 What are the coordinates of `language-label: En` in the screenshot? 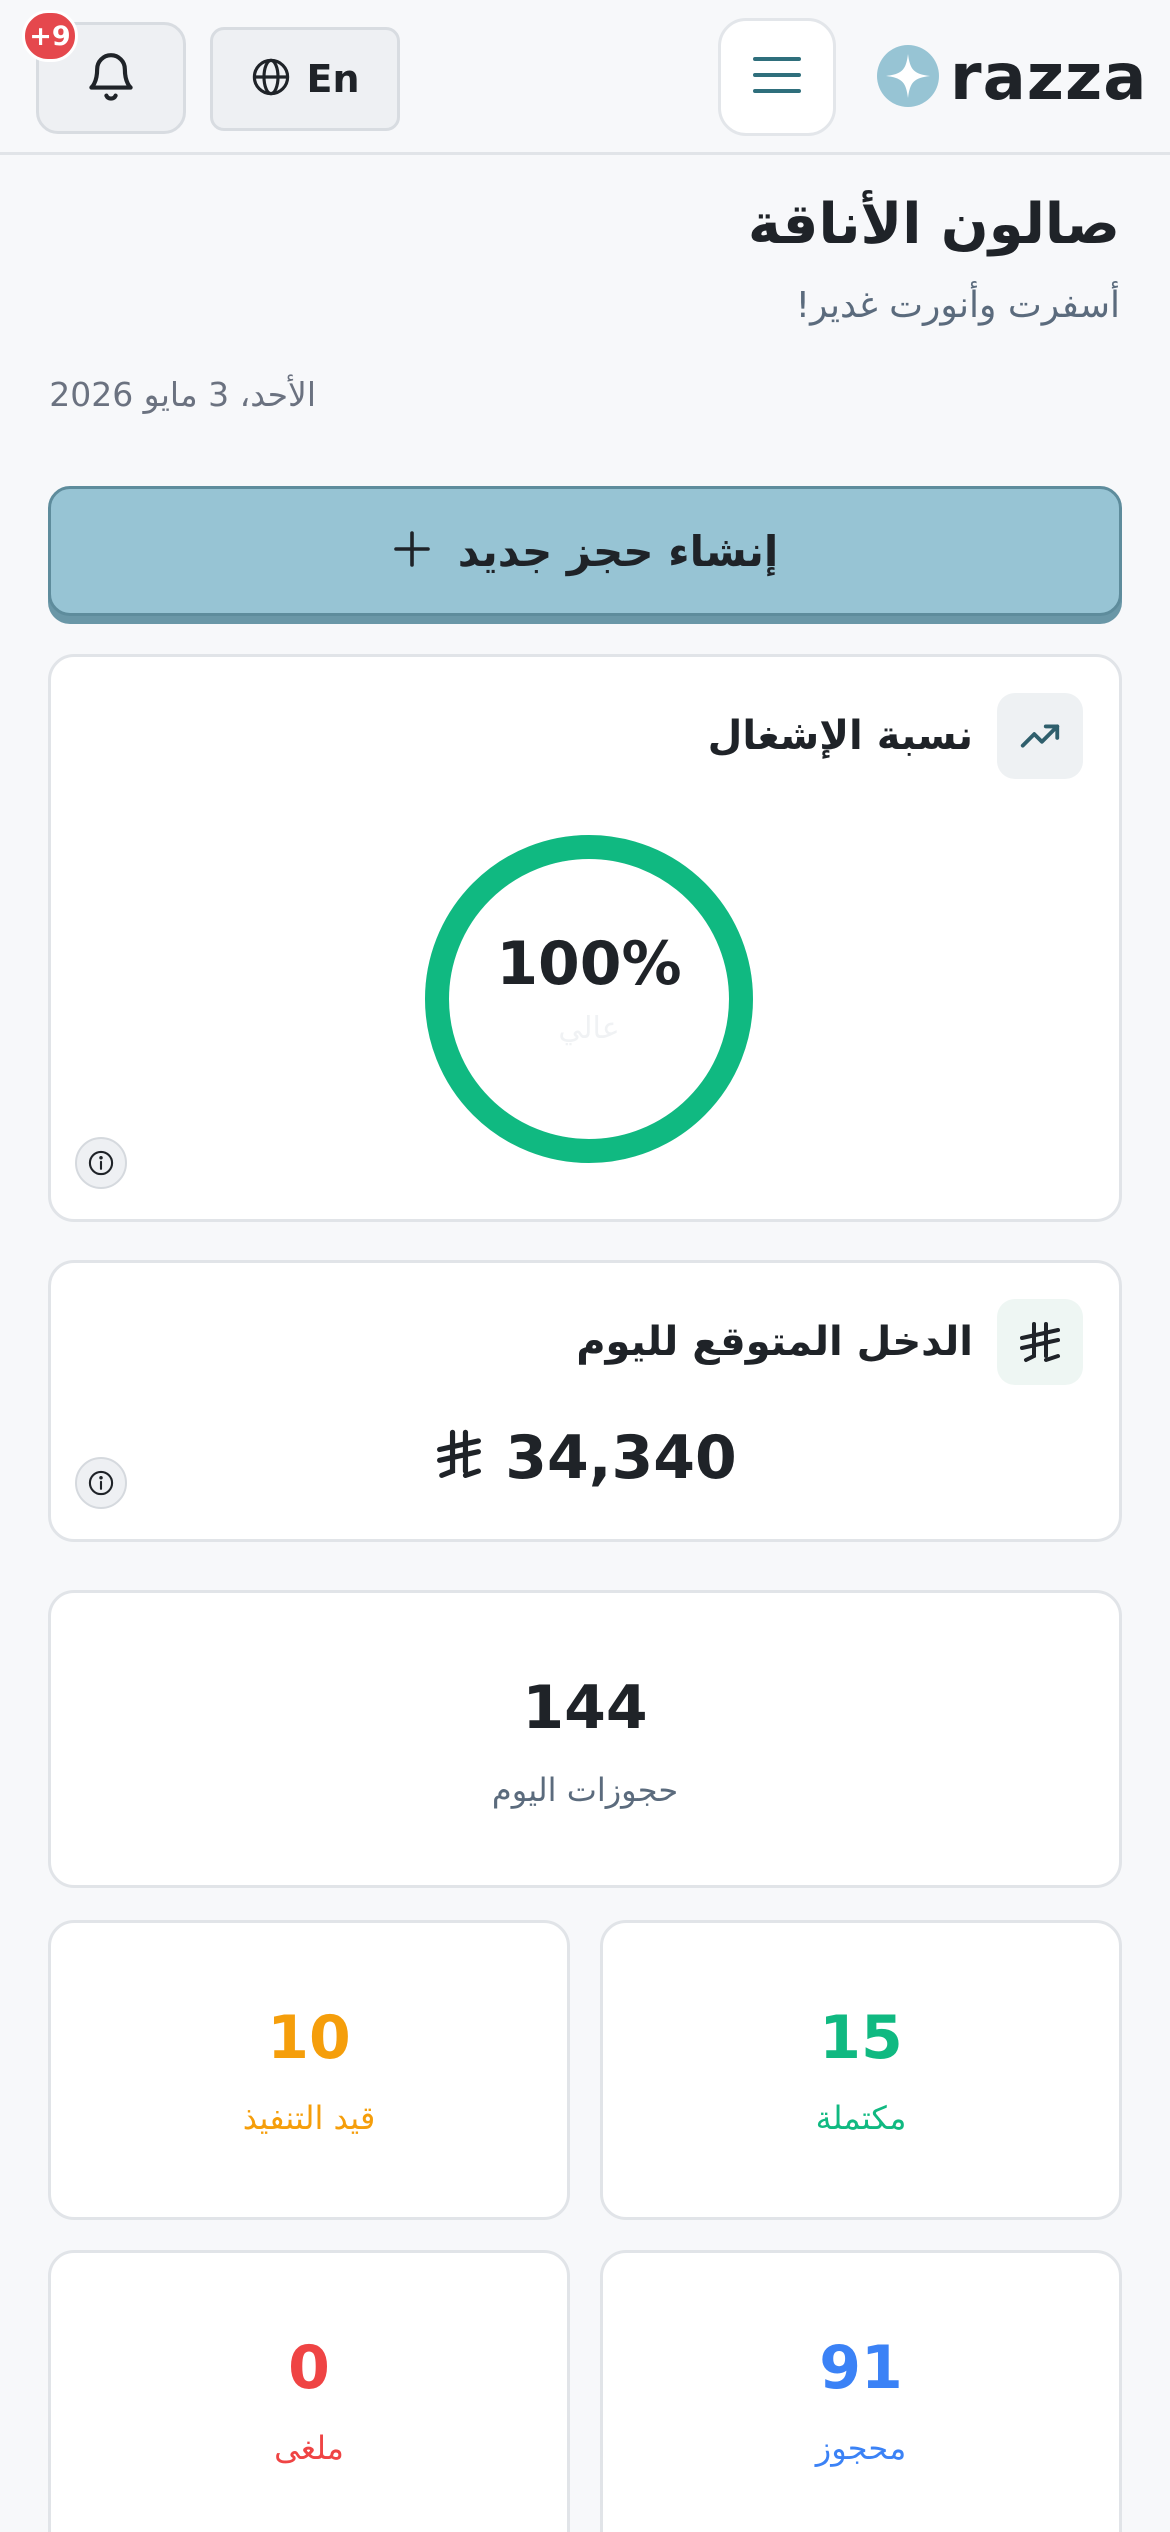 It's located at (333, 79).